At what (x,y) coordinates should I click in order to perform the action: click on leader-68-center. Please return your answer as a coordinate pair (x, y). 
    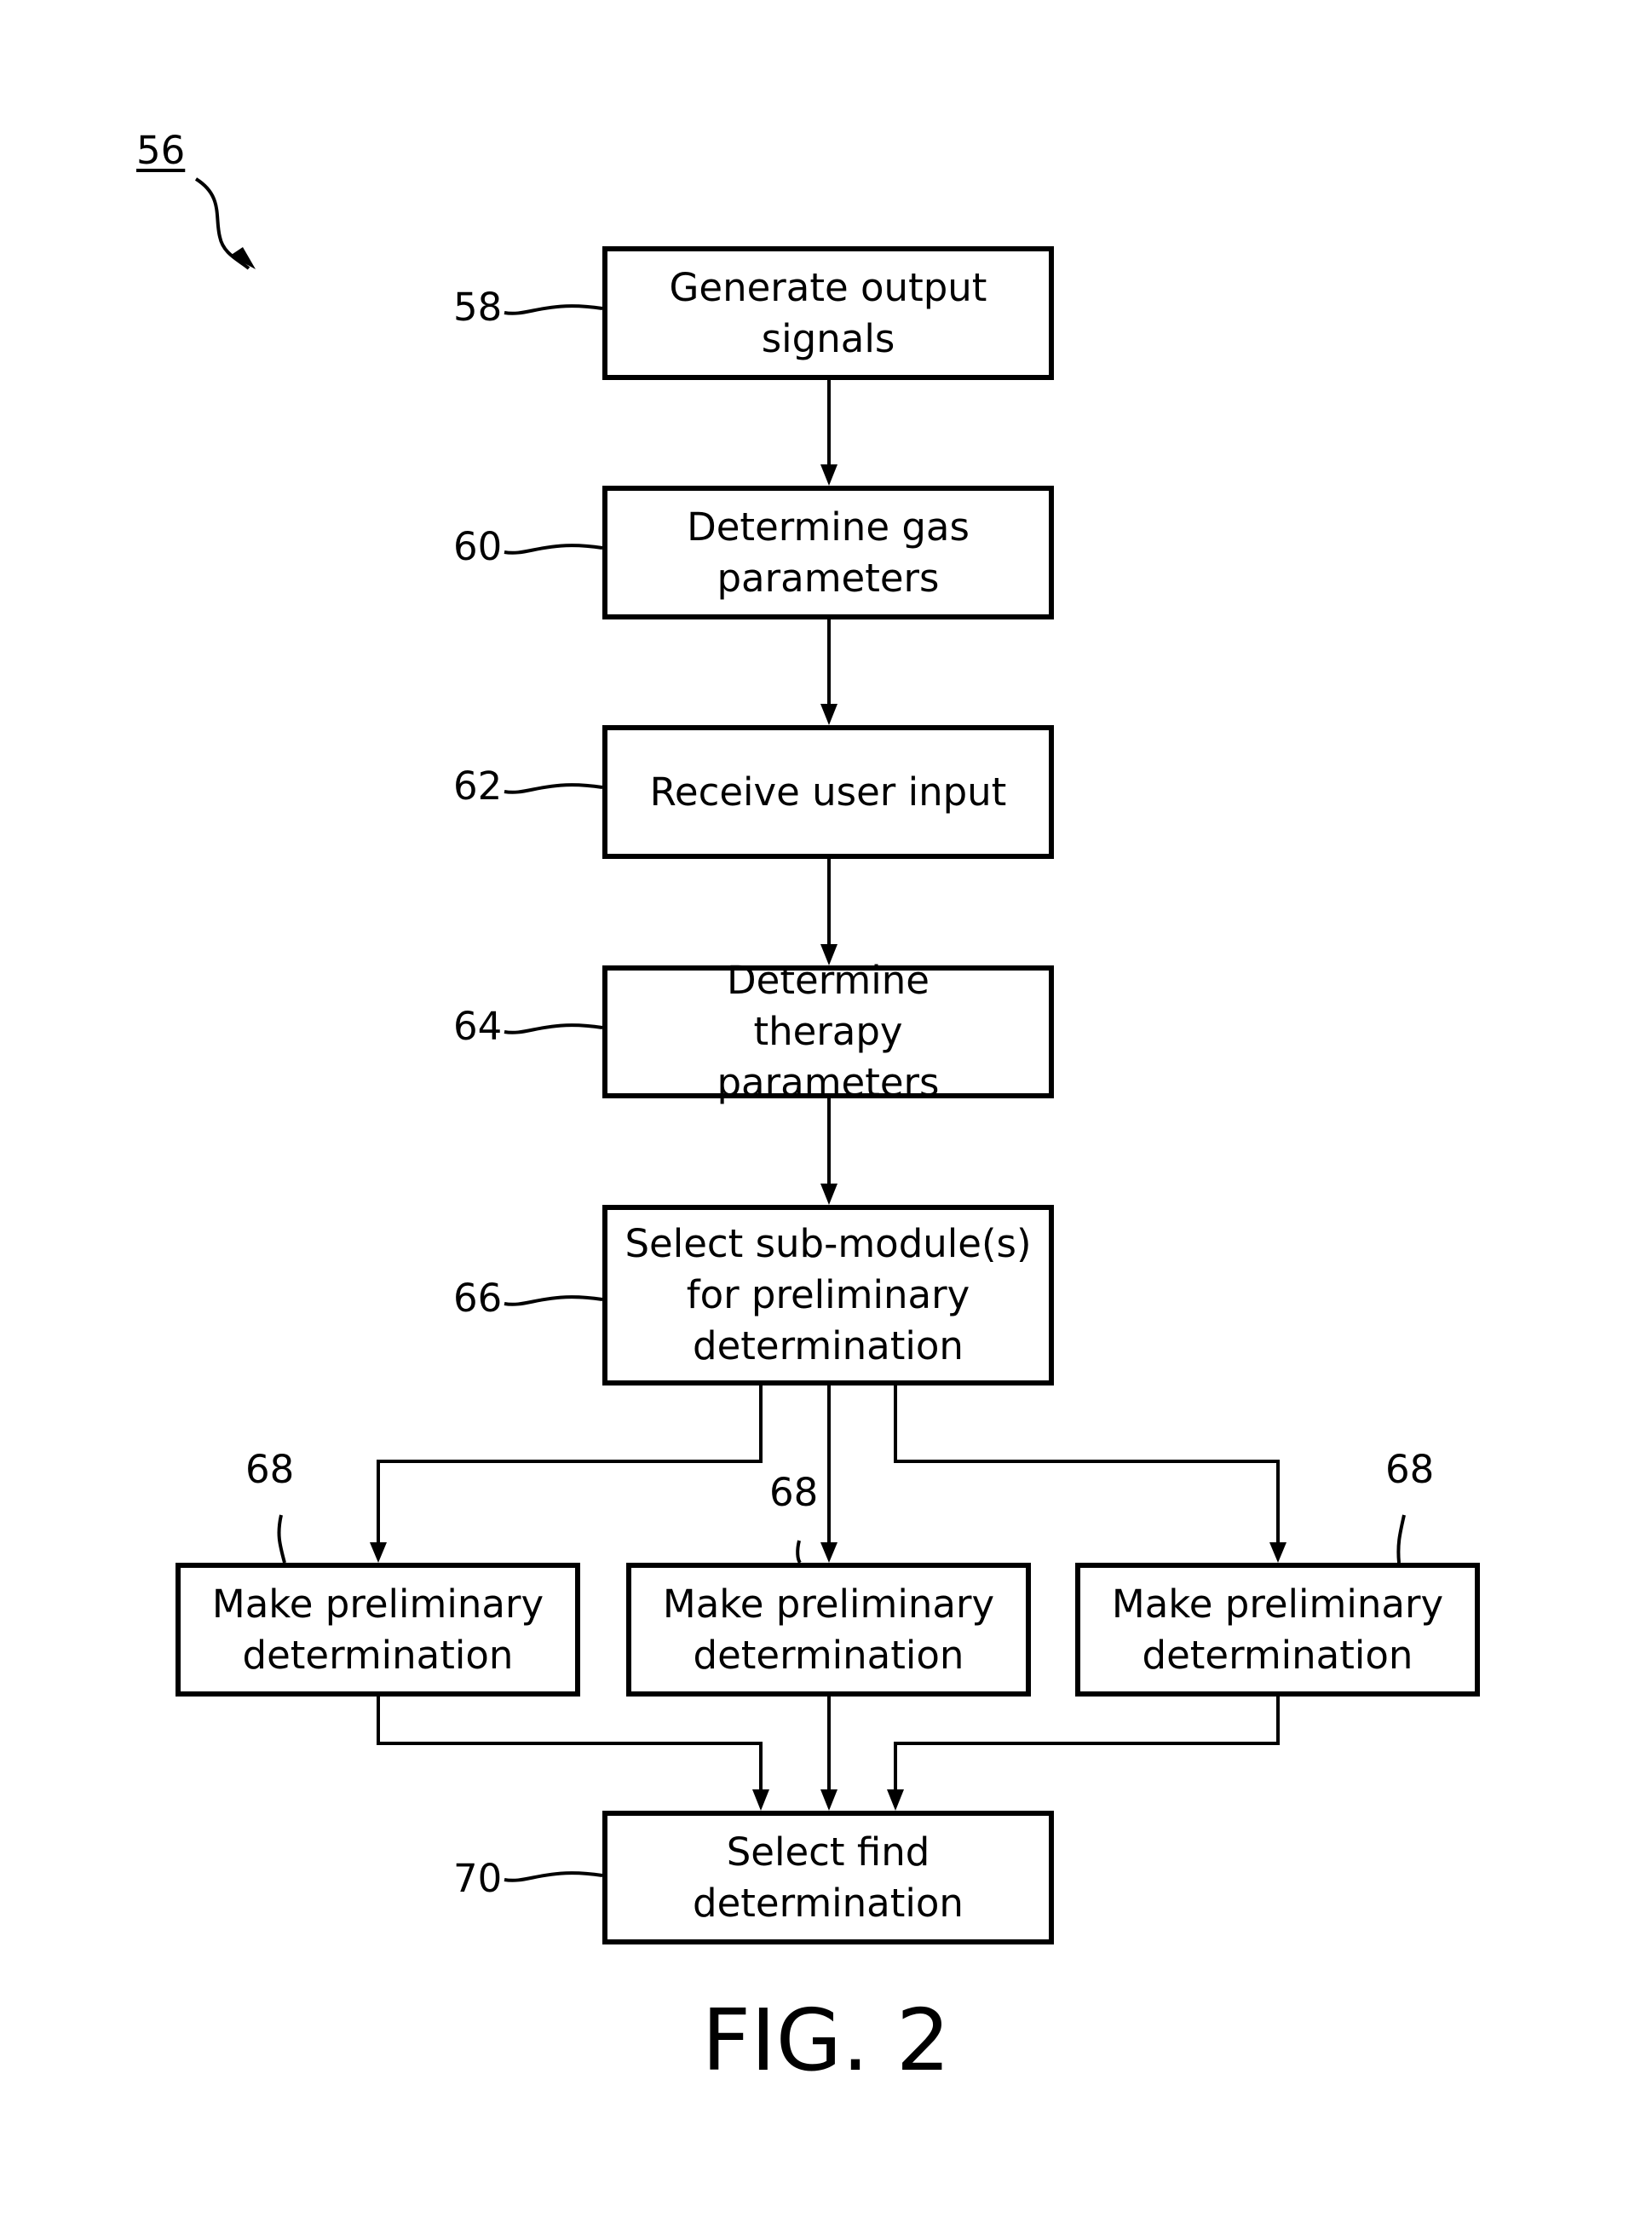
    Looking at the image, I should click on (799, 1552).